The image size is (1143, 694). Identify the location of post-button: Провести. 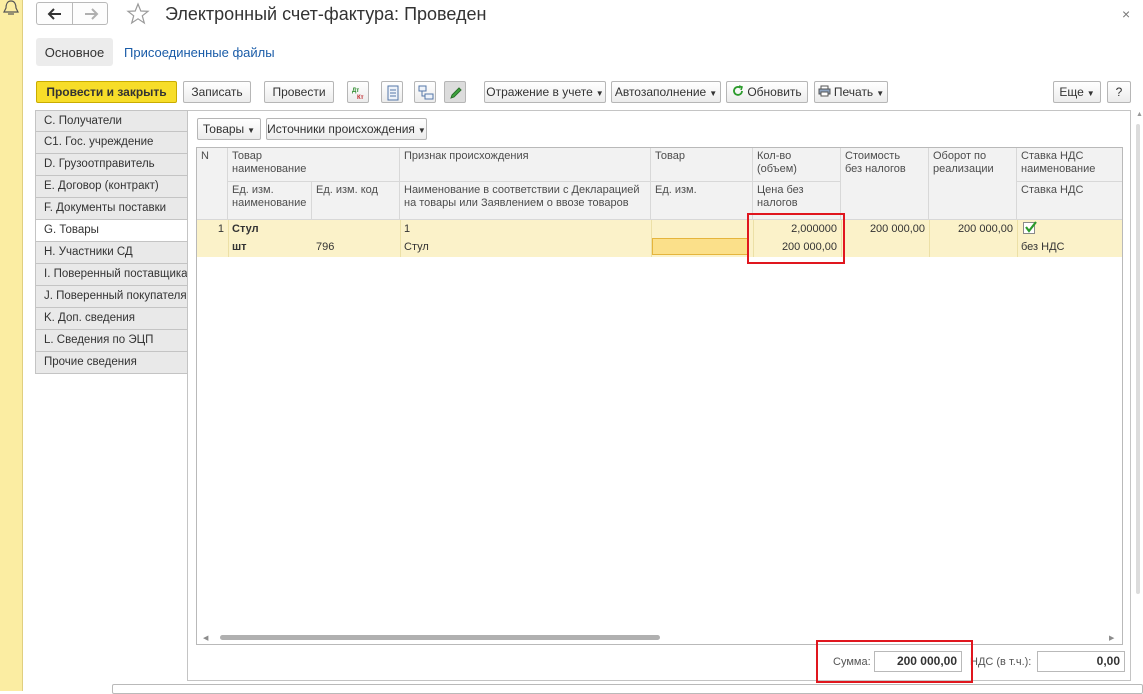
(299, 92).